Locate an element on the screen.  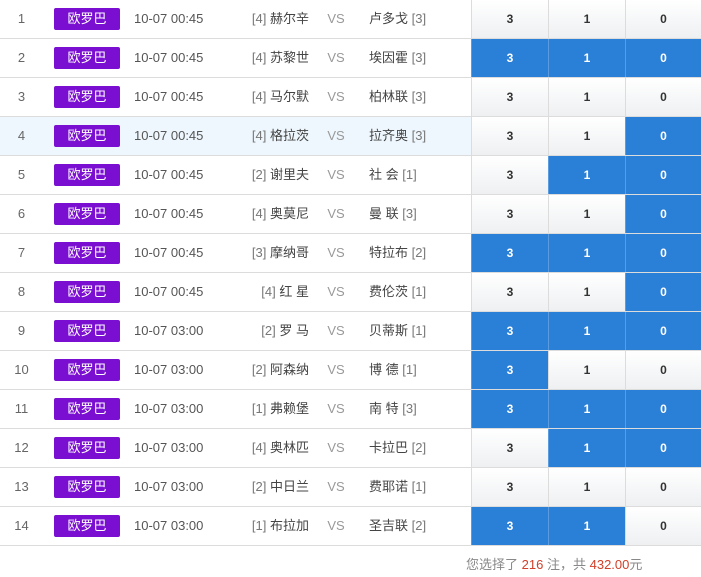
match-row: 2 欧罗巴 10-07 00:45 [4] 苏黎世 VS 埃因霍 [3] 3 1 0 is located at coordinates (350, 58).